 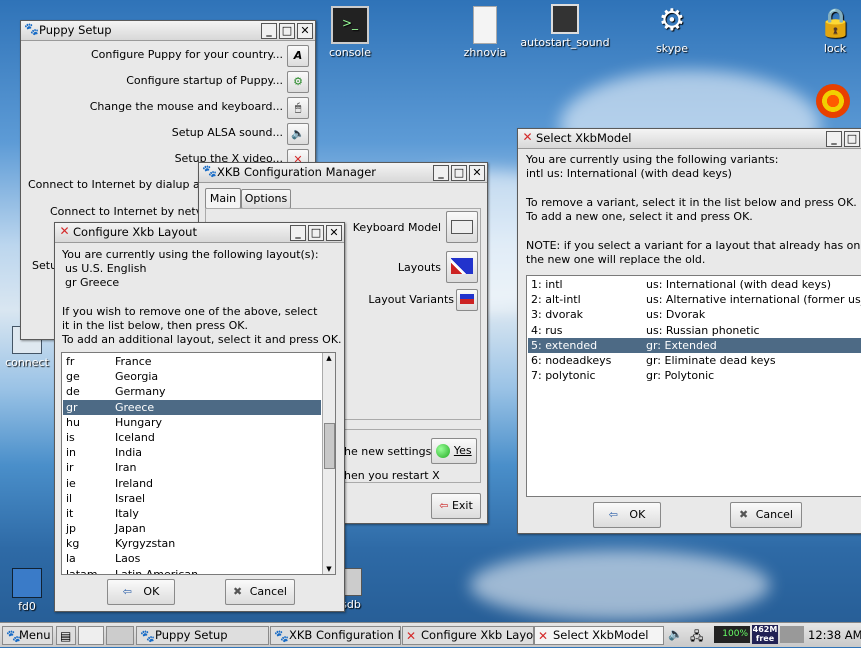 I want to click on volume-icon: 🔈, so click(x=675, y=634).